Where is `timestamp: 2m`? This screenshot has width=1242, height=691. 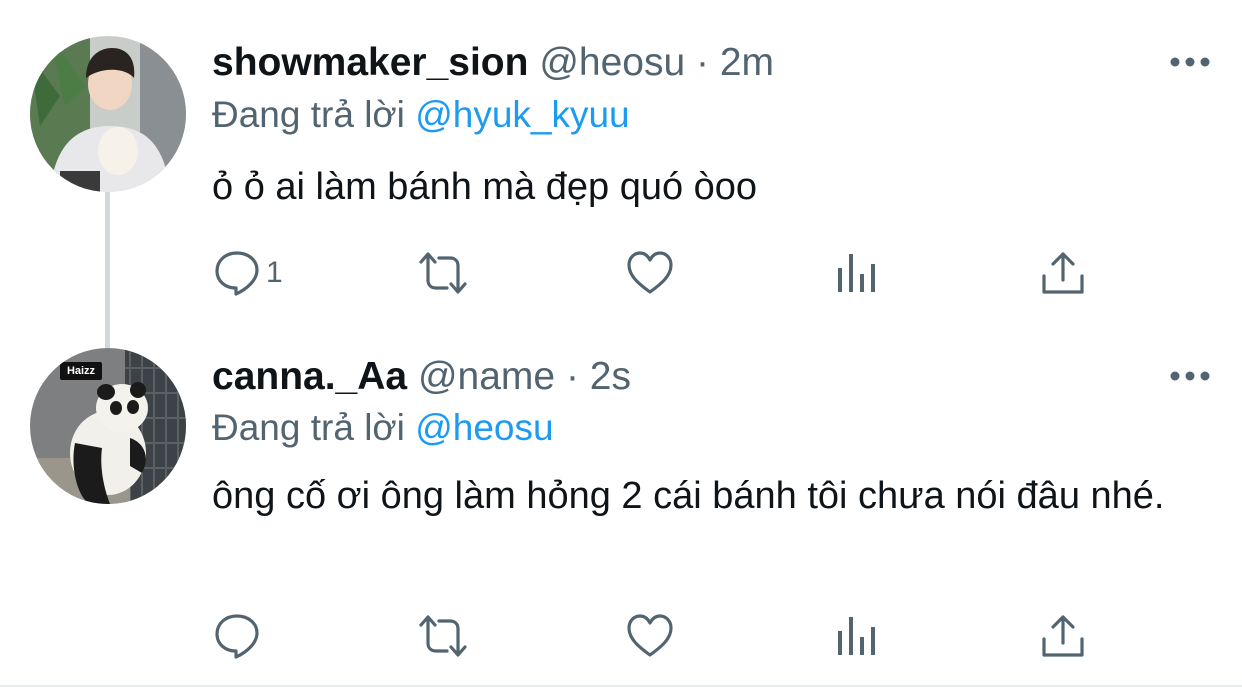
timestamp: 2m is located at coordinates (747, 62).